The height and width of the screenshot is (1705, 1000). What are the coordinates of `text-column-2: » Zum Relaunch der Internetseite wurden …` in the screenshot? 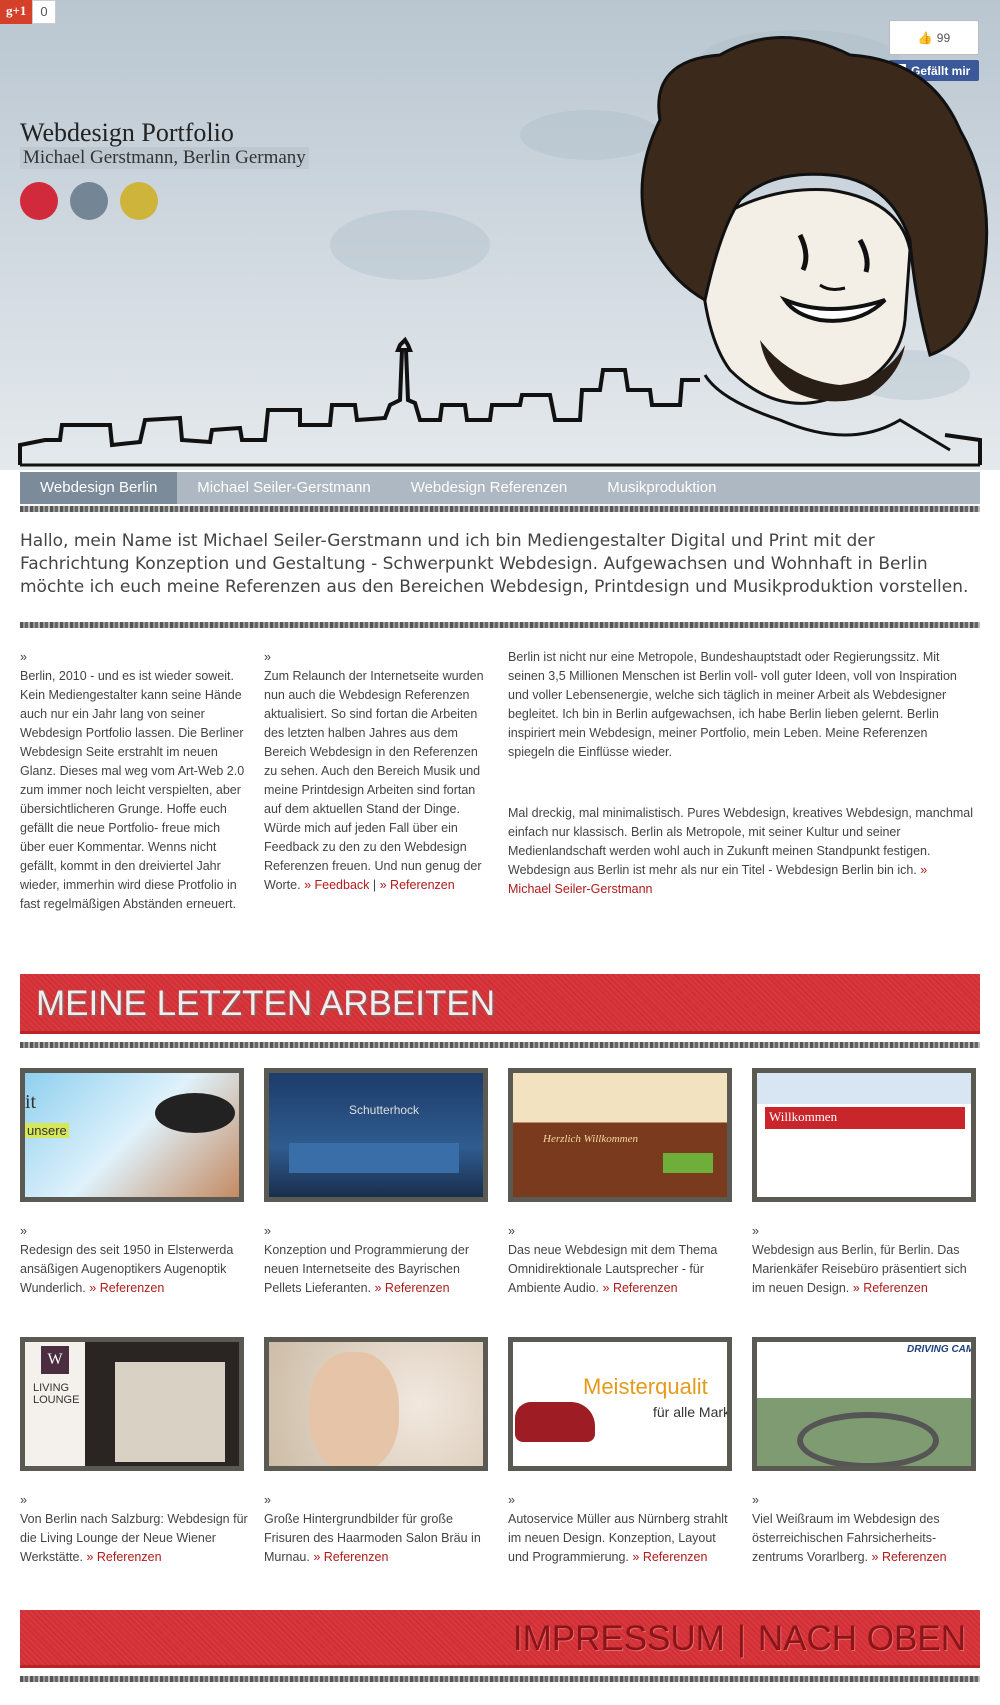 It's located at (379, 771).